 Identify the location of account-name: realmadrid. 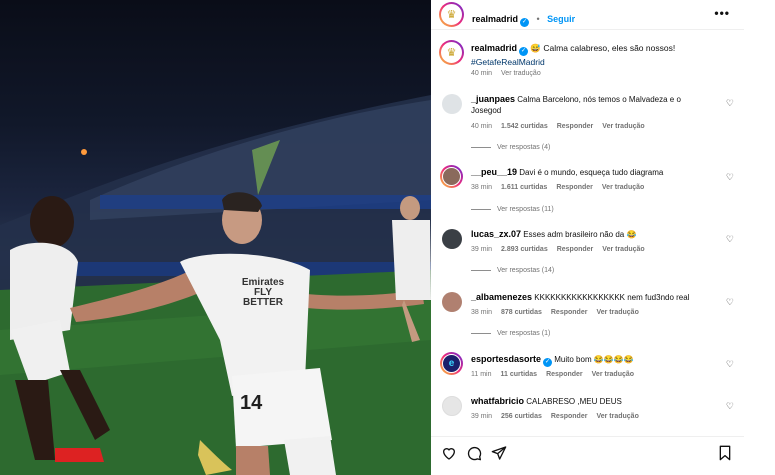
(495, 19).